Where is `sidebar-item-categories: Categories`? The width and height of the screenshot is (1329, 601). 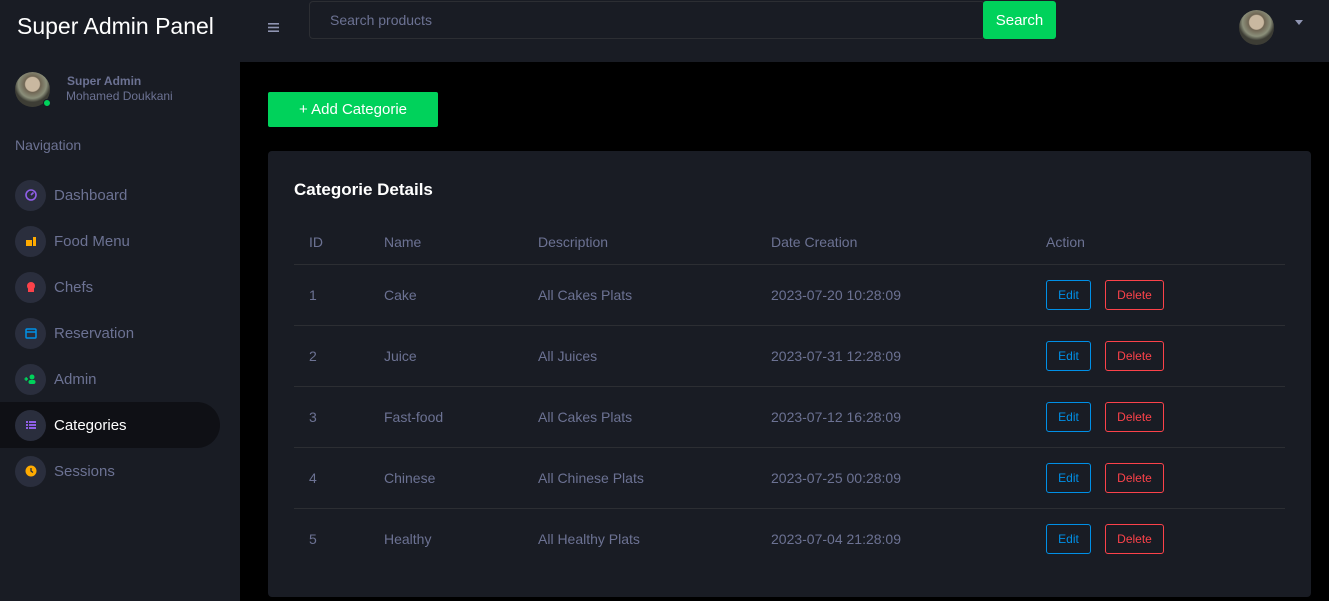 sidebar-item-categories: Categories is located at coordinates (110, 425).